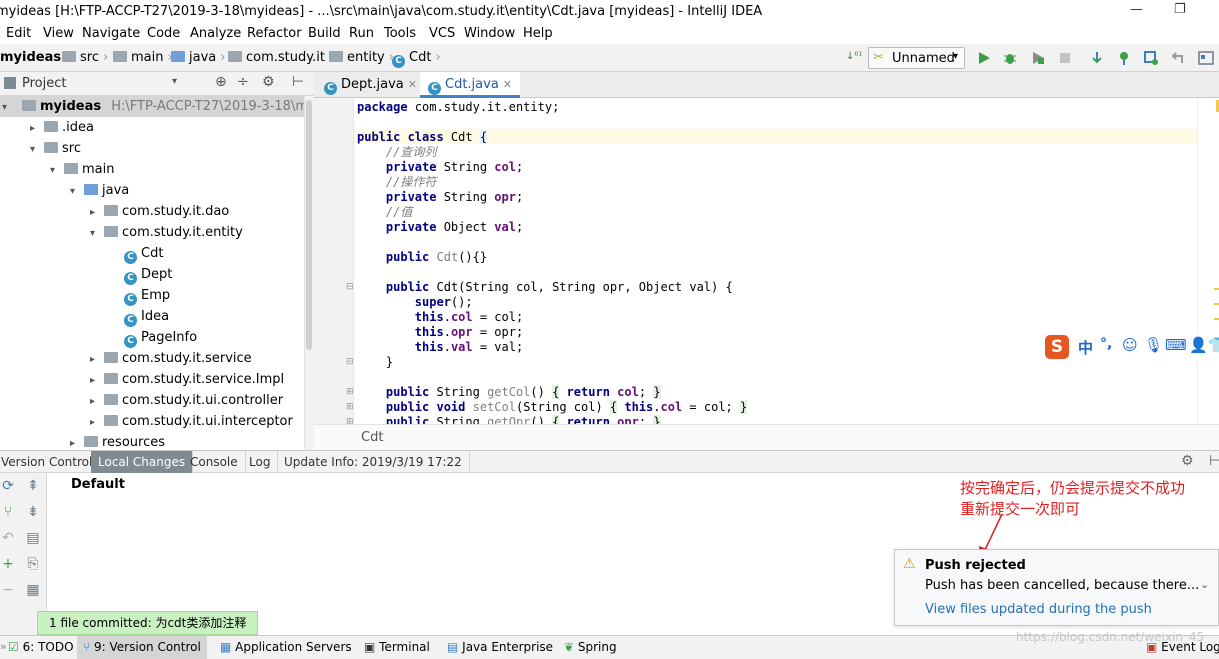 The height and width of the screenshot is (659, 1219). Describe the element at coordinates (139, 316) in the screenshot. I see `tree-item: C Idea` at that location.